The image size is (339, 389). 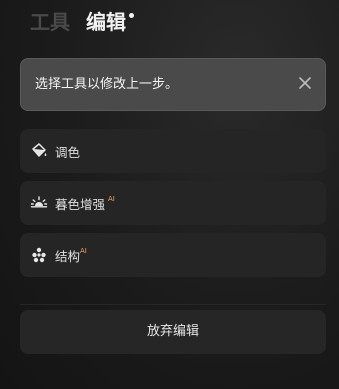 What do you see at coordinates (305, 83) in the screenshot?
I see `close-icon` at bounding box center [305, 83].